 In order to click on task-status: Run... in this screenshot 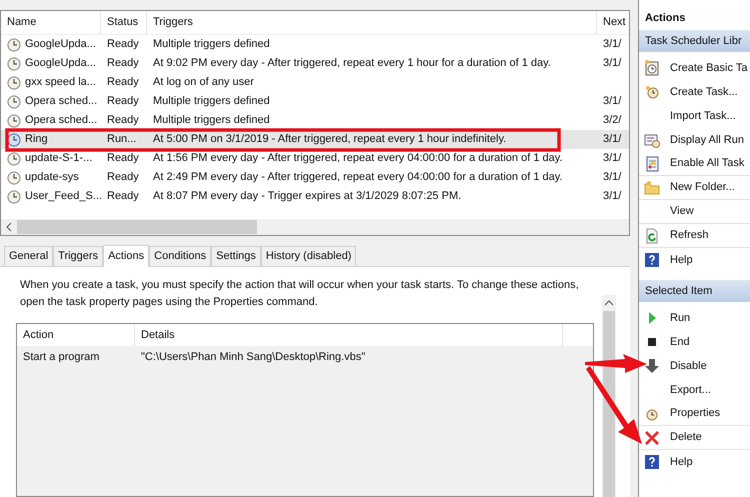, I will do `click(122, 140)`.